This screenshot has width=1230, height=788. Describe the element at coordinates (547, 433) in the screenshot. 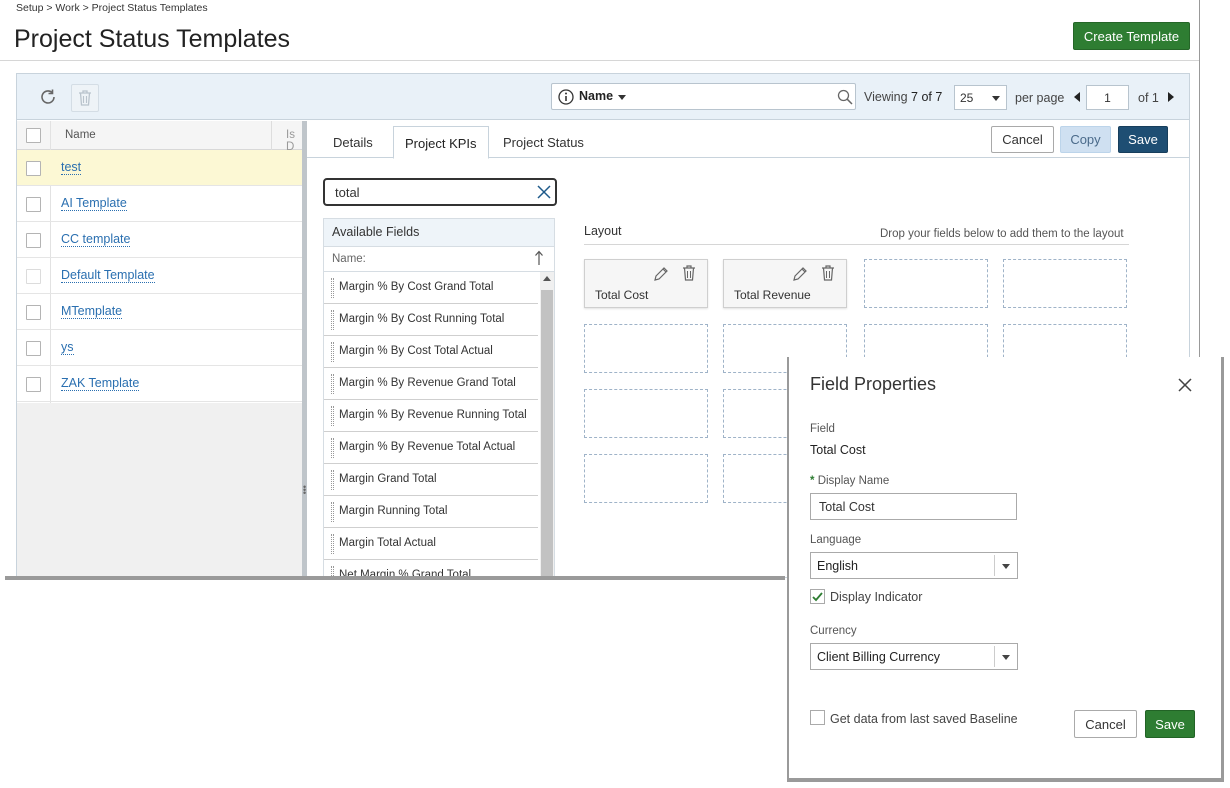

I see `scroll-thumb` at that location.